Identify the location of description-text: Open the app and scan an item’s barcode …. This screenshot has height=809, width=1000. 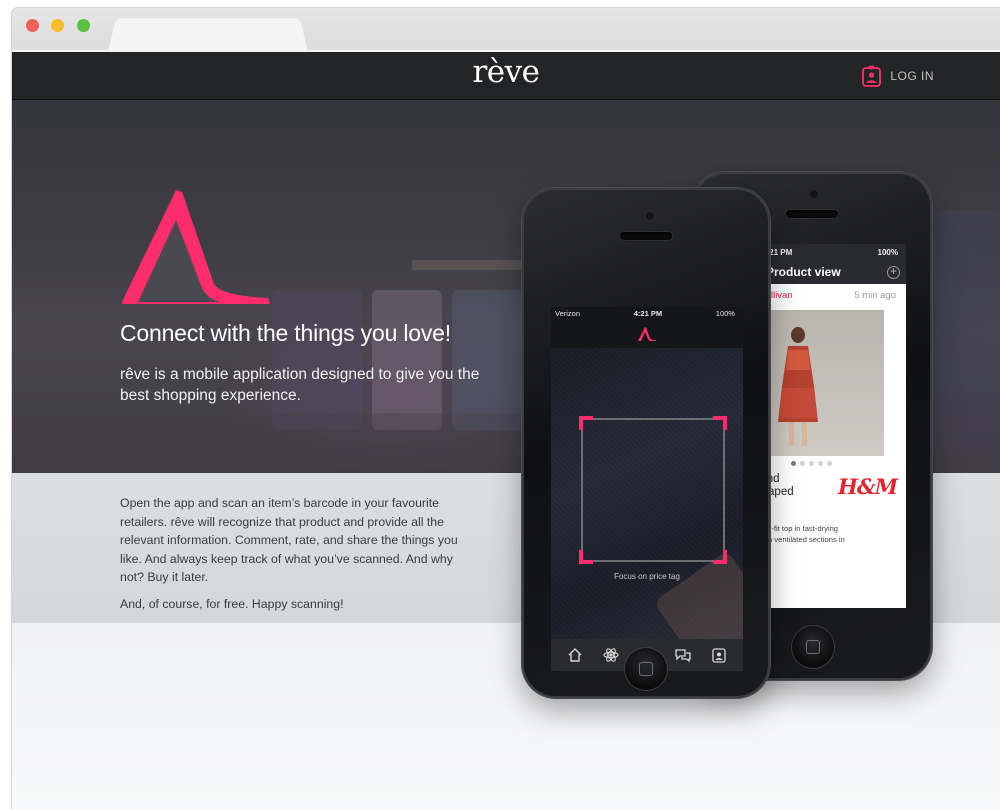
(300, 557).